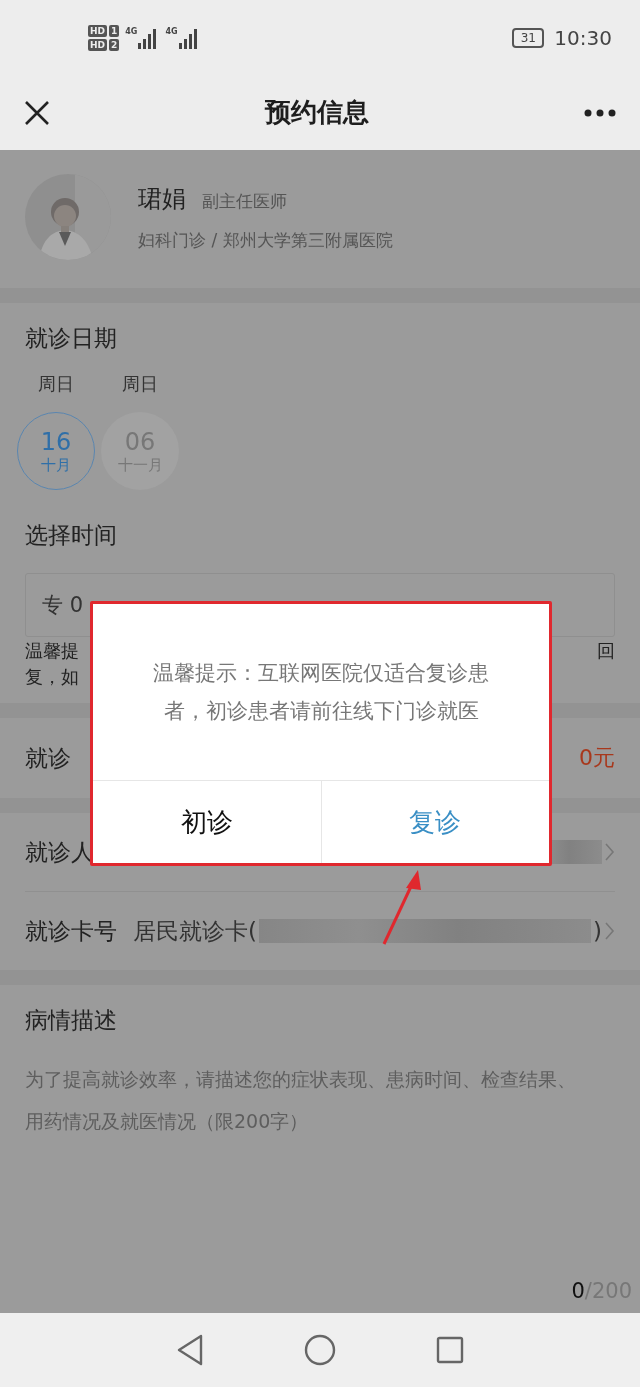 The width and height of the screenshot is (640, 1387). What do you see at coordinates (71, 535) in the screenshot?
I see `section-heading: 选择时间` at bounding box center [71, 535].